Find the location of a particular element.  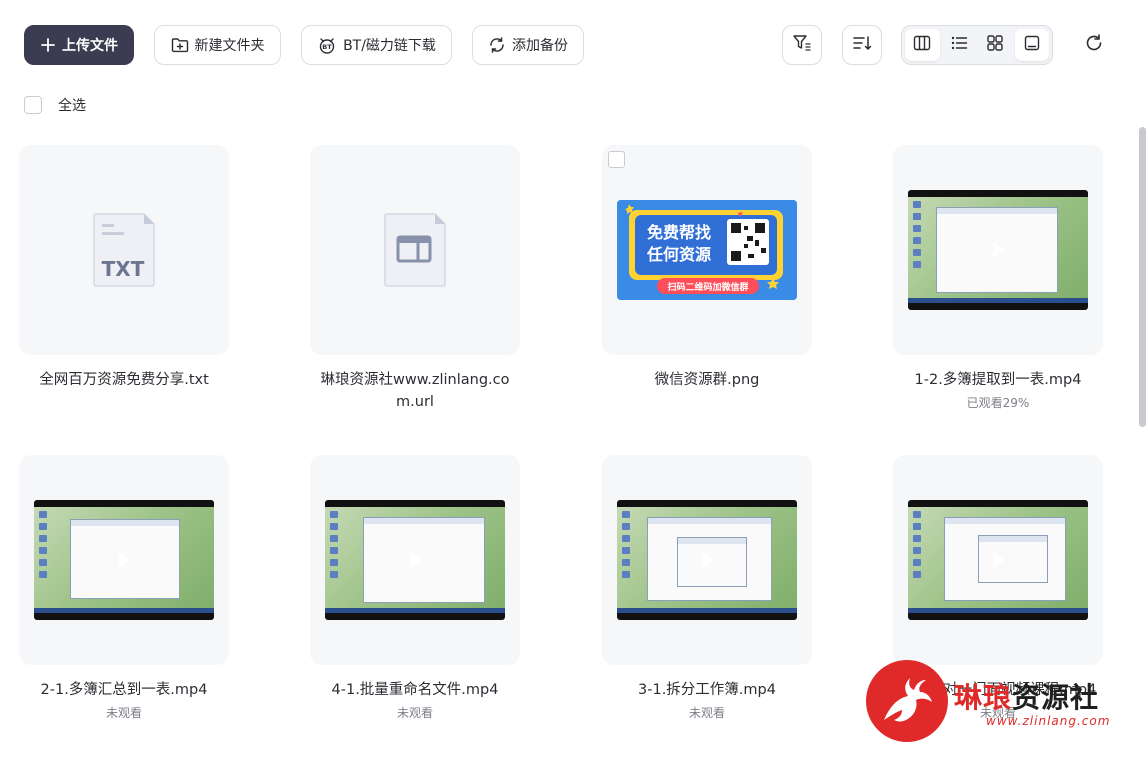

columns-icon is located at coordinates (922, 45).